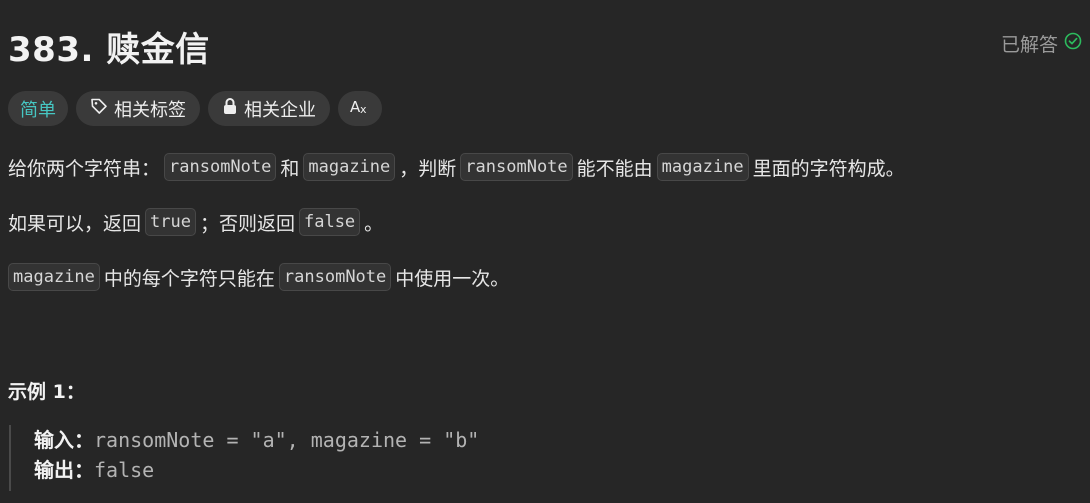 The height and width of the screenshot is (503, 1090). What do you see at coordinates (150, 110) in the screenshot?
I see `related-tags-label: 相关标签` at bounding box center [150, 110].